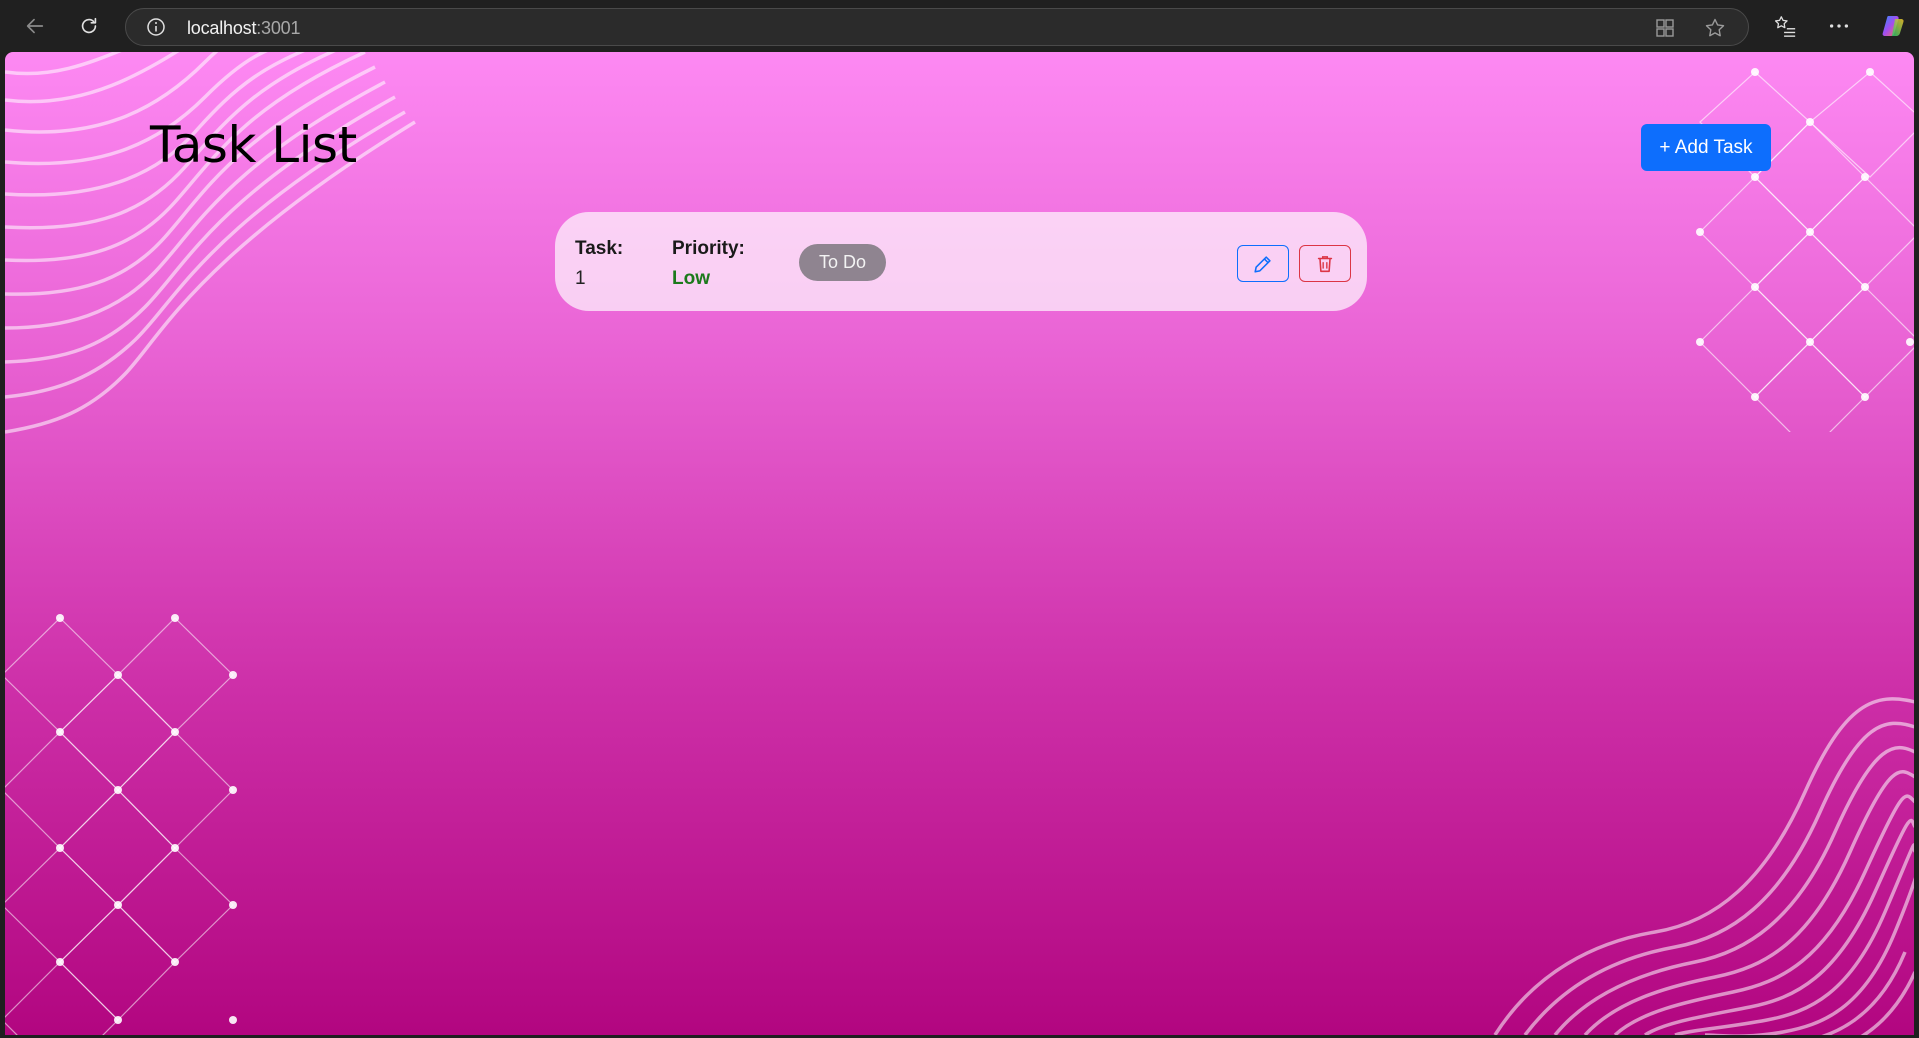  What do you see at coordinates (961, 261) in the screenshot?
I see `task-card: Task: 1 Priority: Low To Do` at bounding box center [961, 261].